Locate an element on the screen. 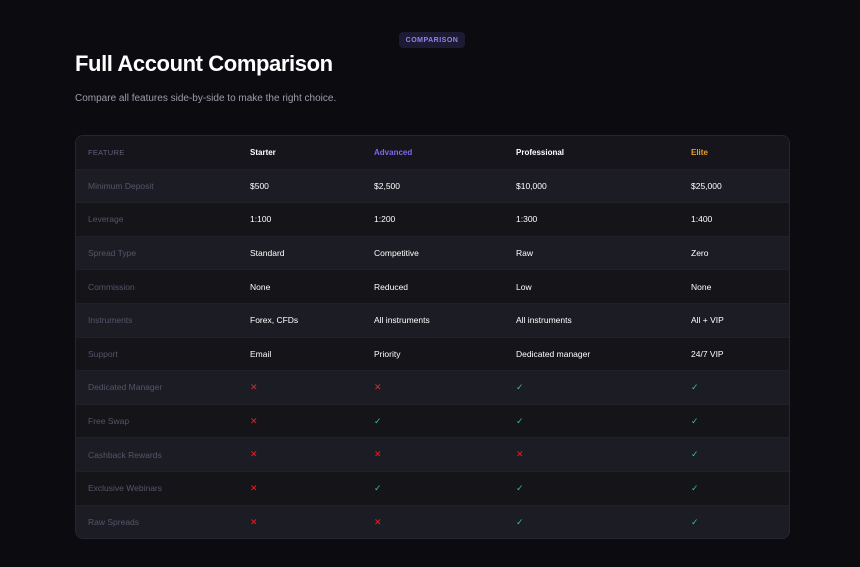  value-cell: 1:200 is located at coordinates (385, 219).